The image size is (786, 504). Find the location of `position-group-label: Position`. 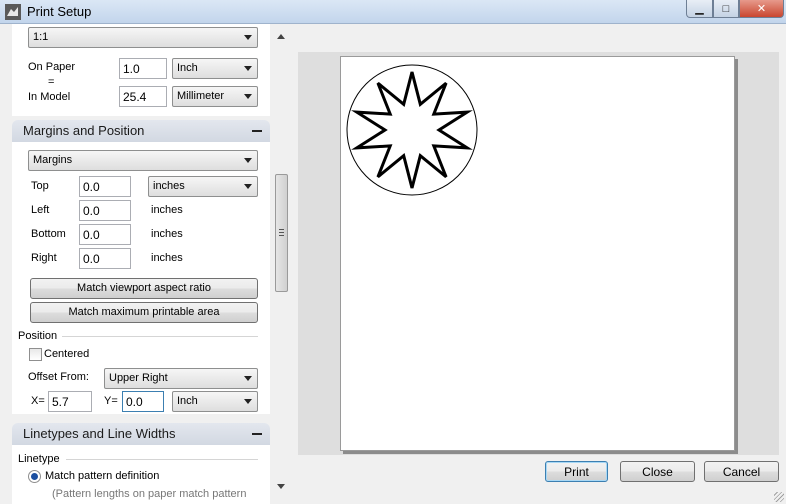

position-group-label: Position is located at coordinates (38, 336).